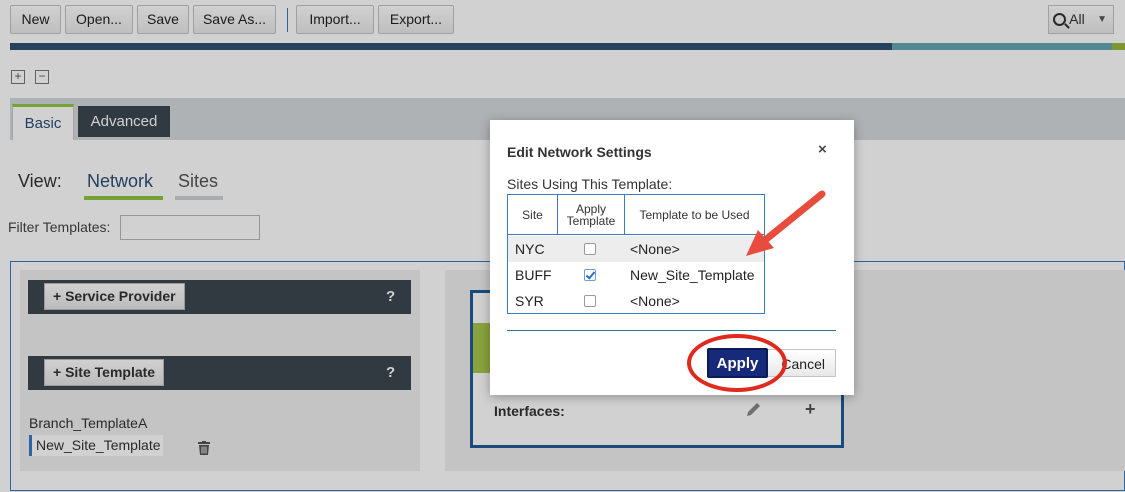 This screenshot has height=492, width=1125. What do you see at coordinates (532, 214) in the screenshot?
I see `header-site: Site` at bounding box center [532, 214].